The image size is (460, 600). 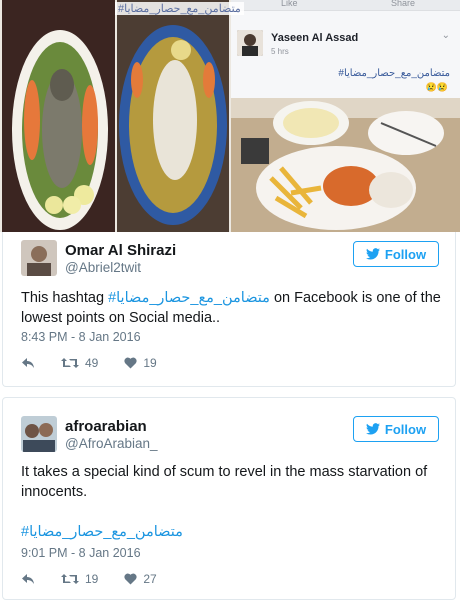 I want to click on crying-emoji: 😢😢, so click(x=436, y=87).